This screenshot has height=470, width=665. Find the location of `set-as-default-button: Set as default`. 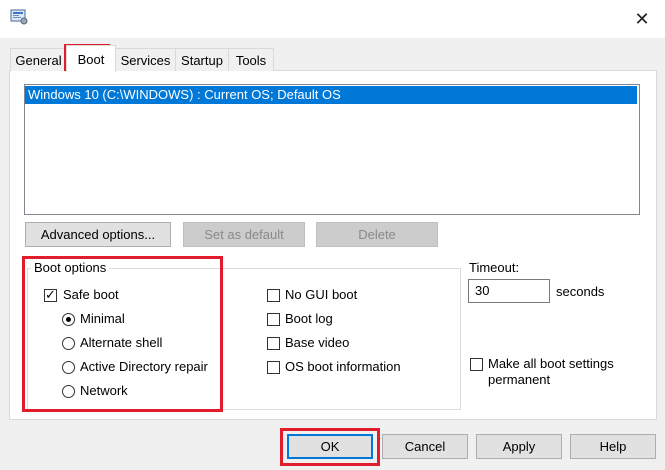

set-as-default-button: Set as default is located at coordinates (244, 234).